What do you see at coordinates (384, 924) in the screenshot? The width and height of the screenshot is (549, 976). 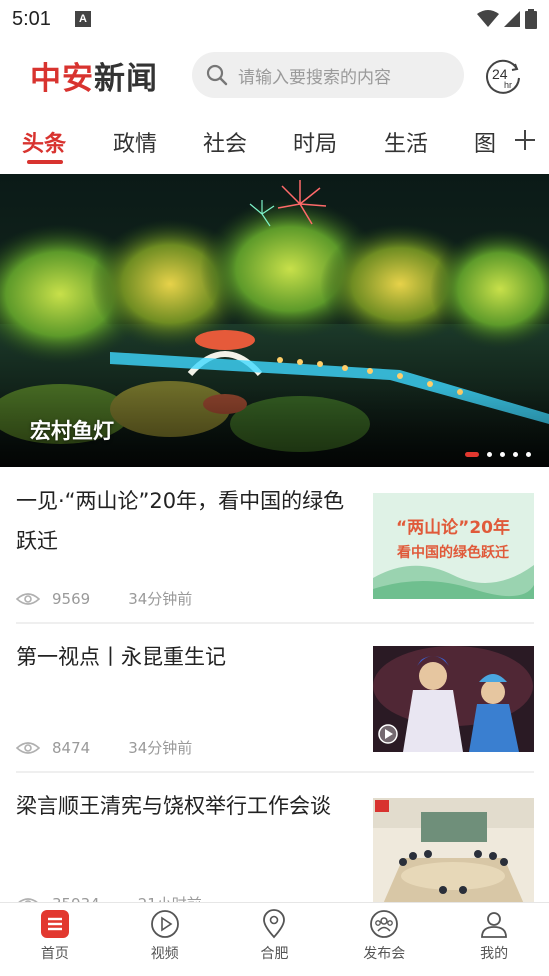 I see `people-icon` at bounding box center [384, 924].